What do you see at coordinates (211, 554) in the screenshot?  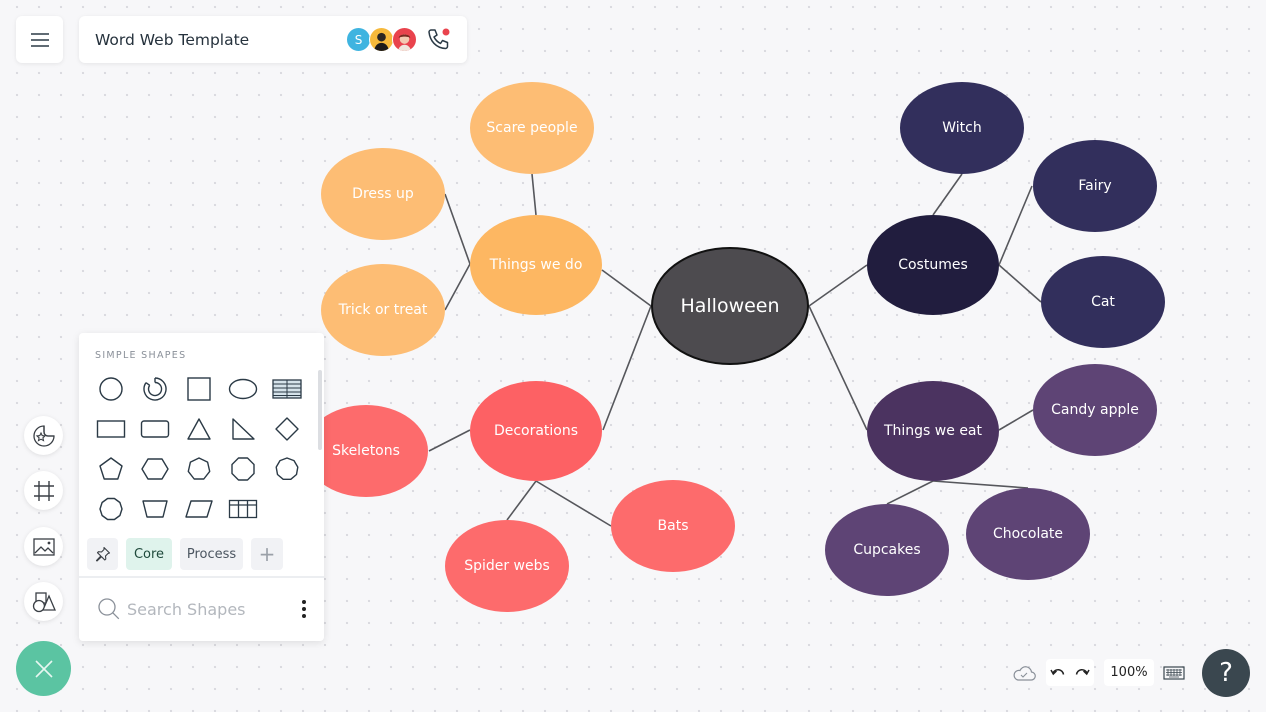 I see `tab-process: Process` at bounding box center [211, 554].